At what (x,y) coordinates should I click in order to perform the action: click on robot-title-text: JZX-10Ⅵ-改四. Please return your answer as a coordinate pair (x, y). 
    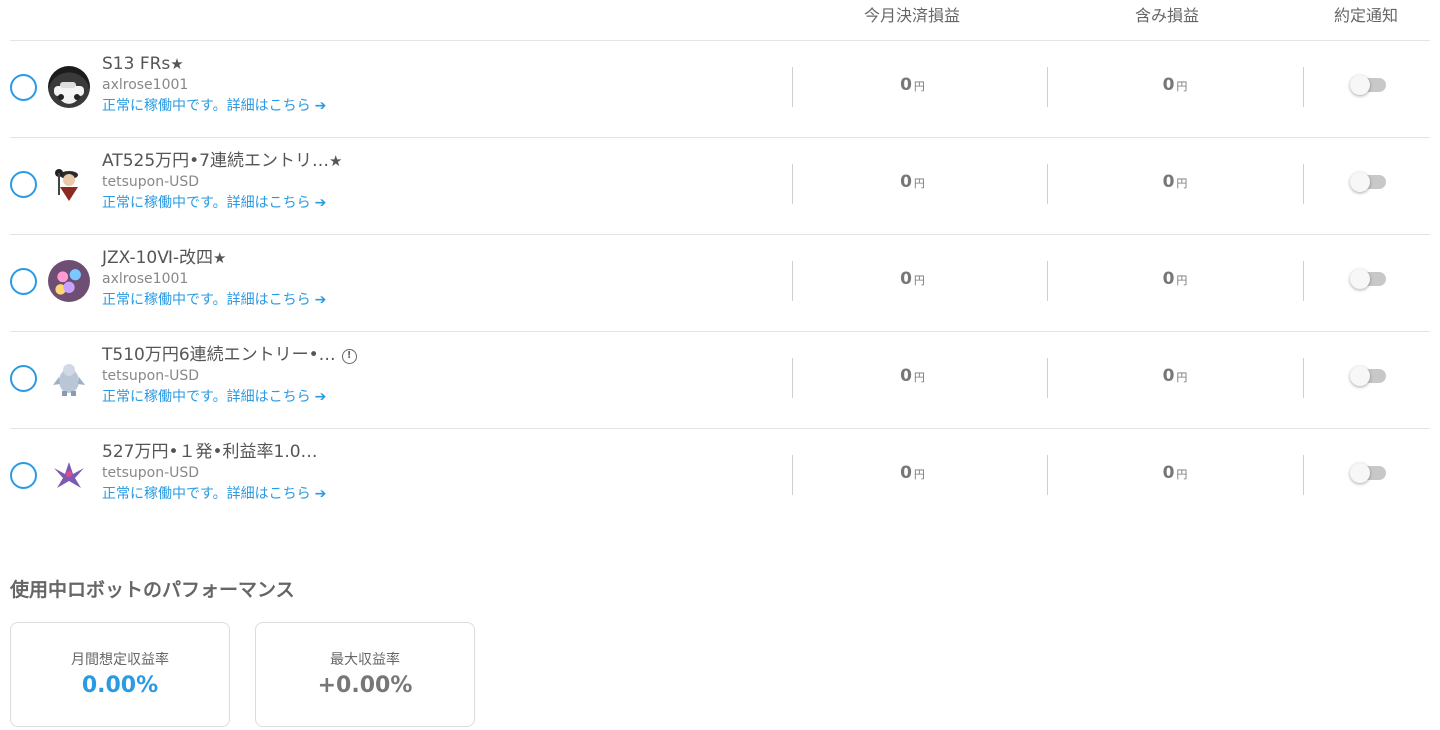
    Looking at the image, I should click on (158, 258).